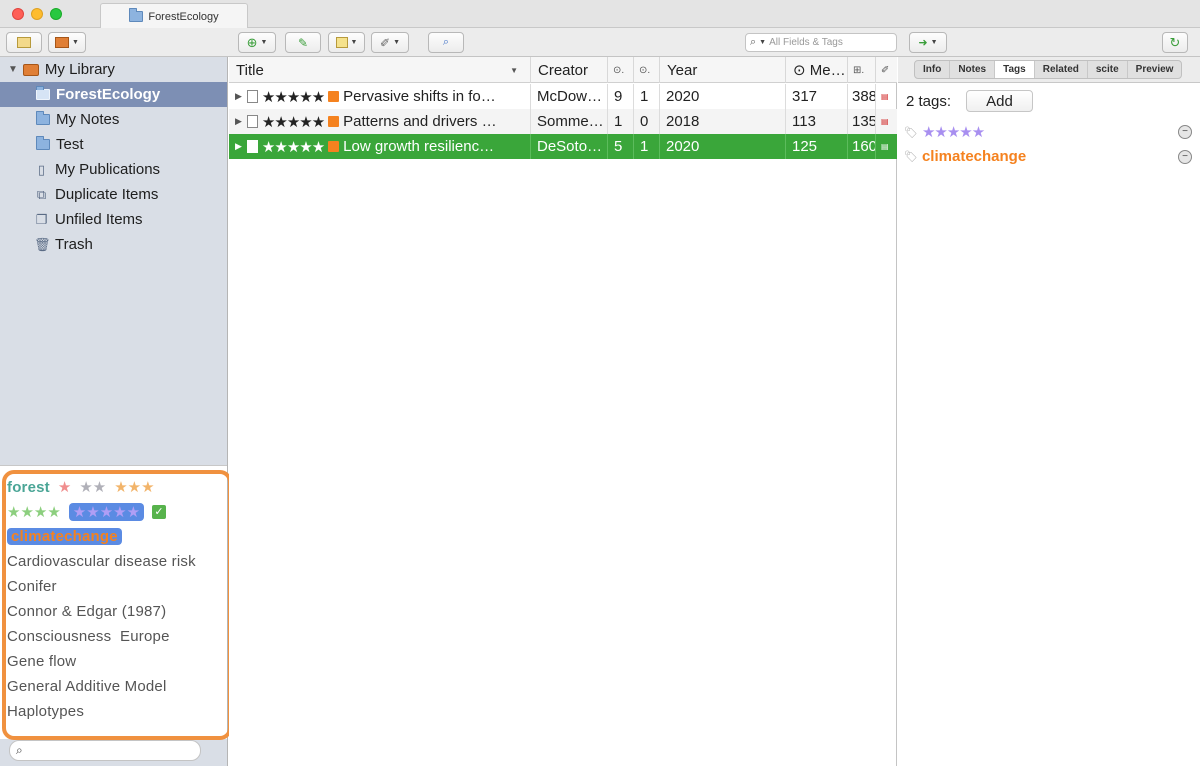 The image size is (1200, 766). What do you see at coordinates (380, 70) in the screenshot?
I see `column-title: Title ▼` at bounding box center [380, 70].